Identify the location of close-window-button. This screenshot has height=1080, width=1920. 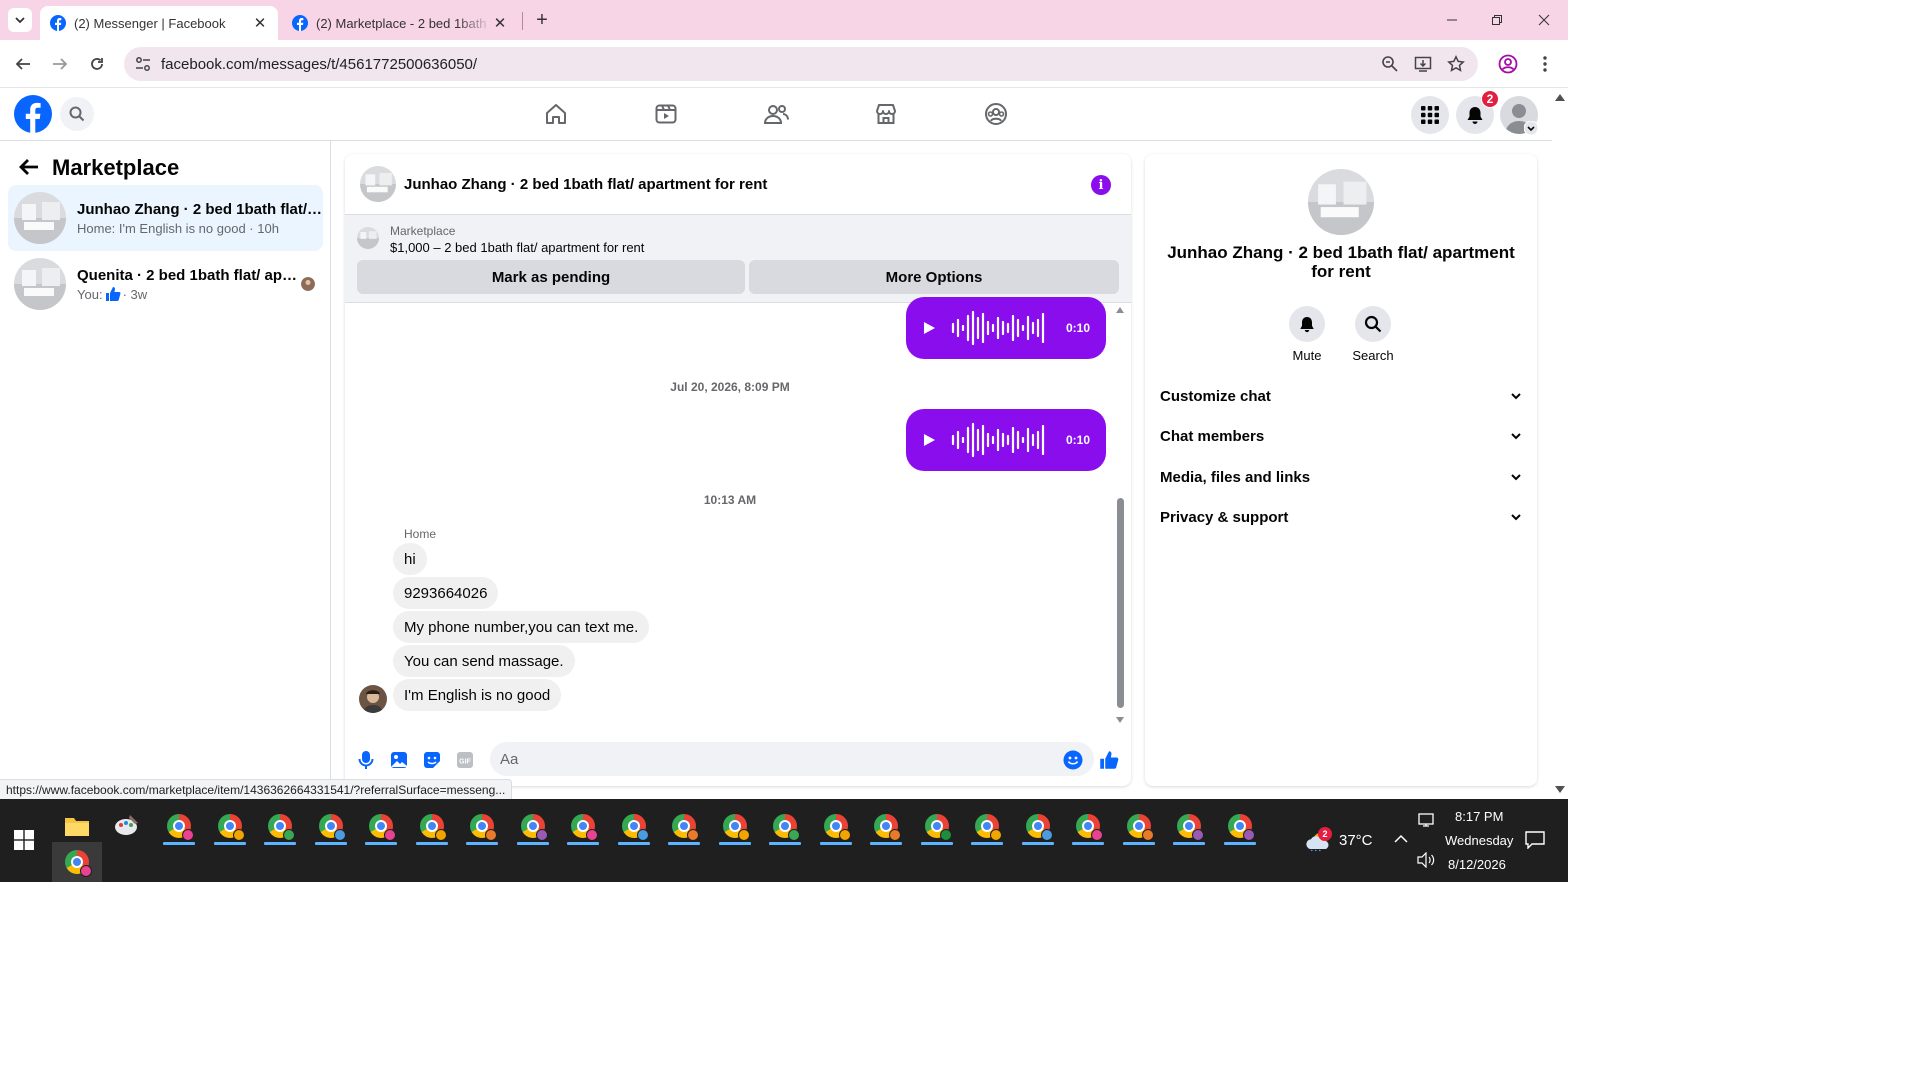
(1544, 20).